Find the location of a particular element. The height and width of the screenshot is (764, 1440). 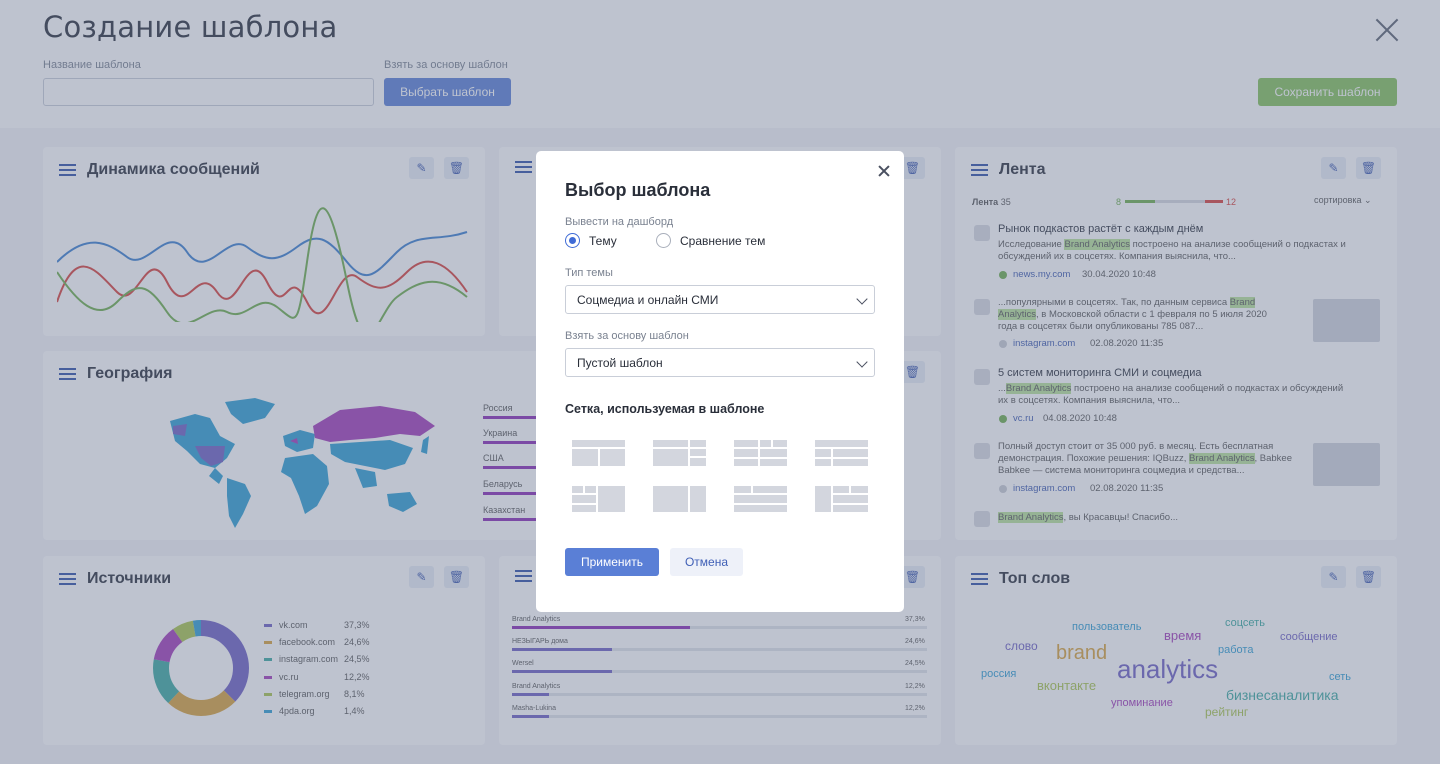

modal-title: Выбор шаблона is located at coordinates (638, 190).